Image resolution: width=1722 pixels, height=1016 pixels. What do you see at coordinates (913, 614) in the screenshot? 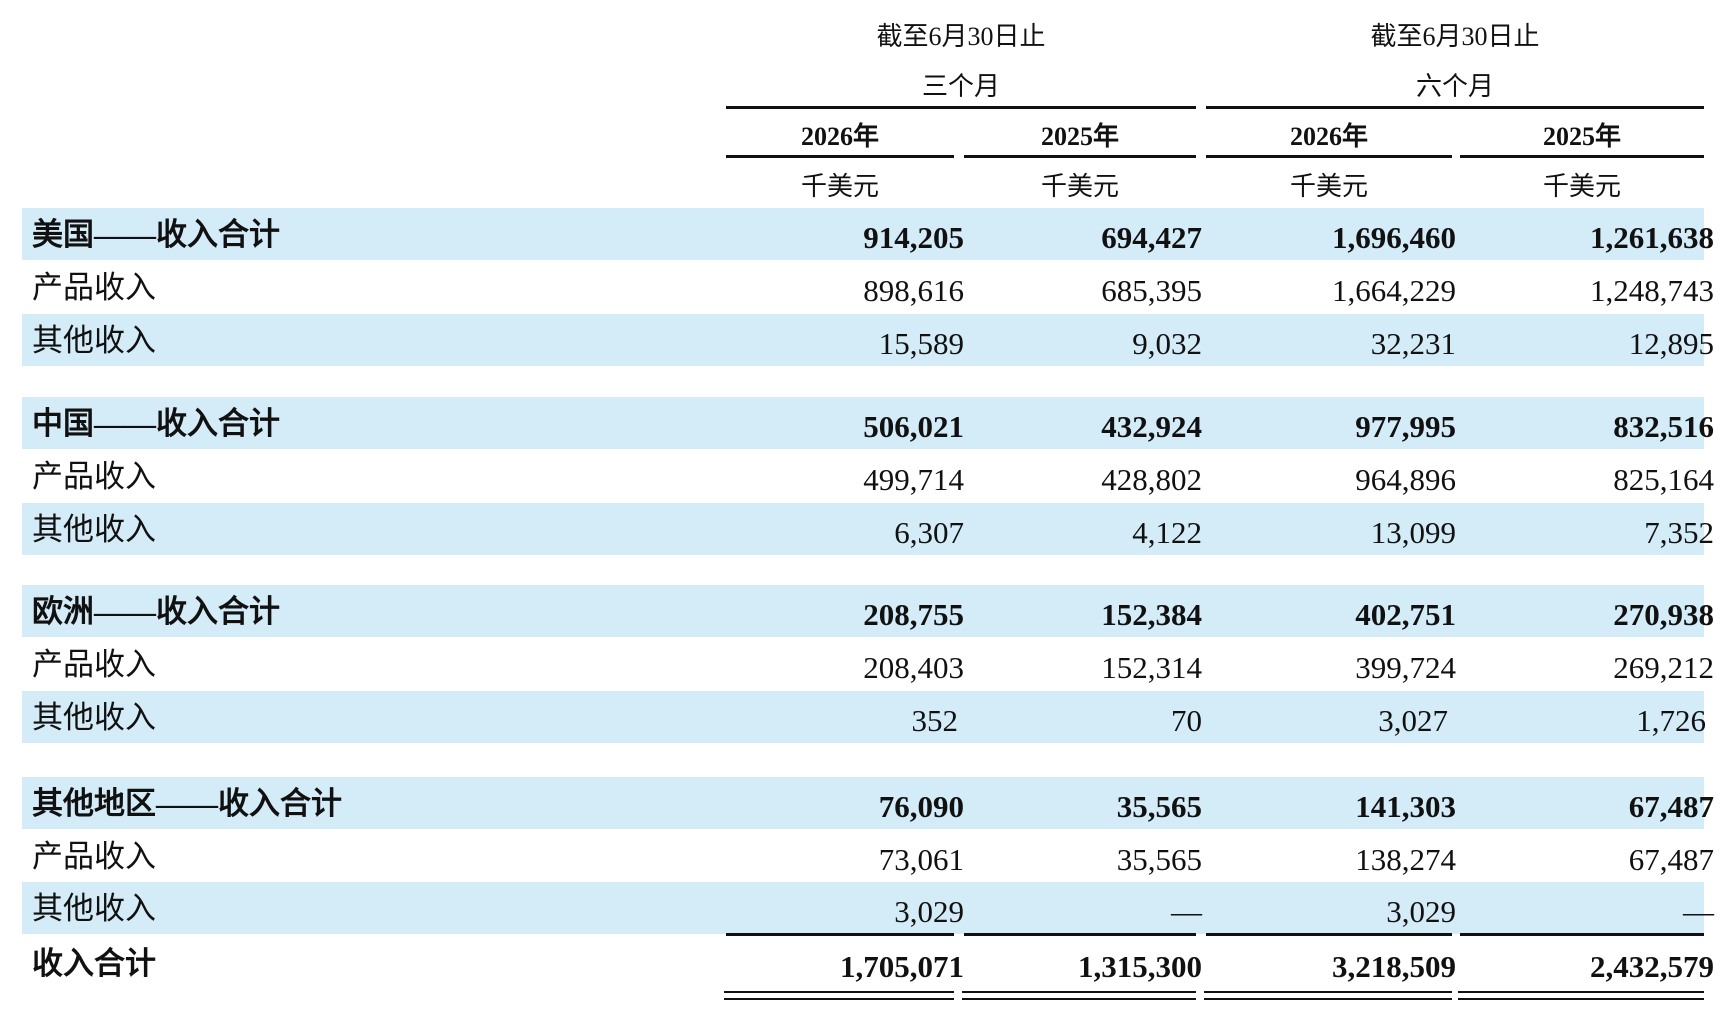
I see `cell-q-2026: 208,755` at bounding box center [913, 614].